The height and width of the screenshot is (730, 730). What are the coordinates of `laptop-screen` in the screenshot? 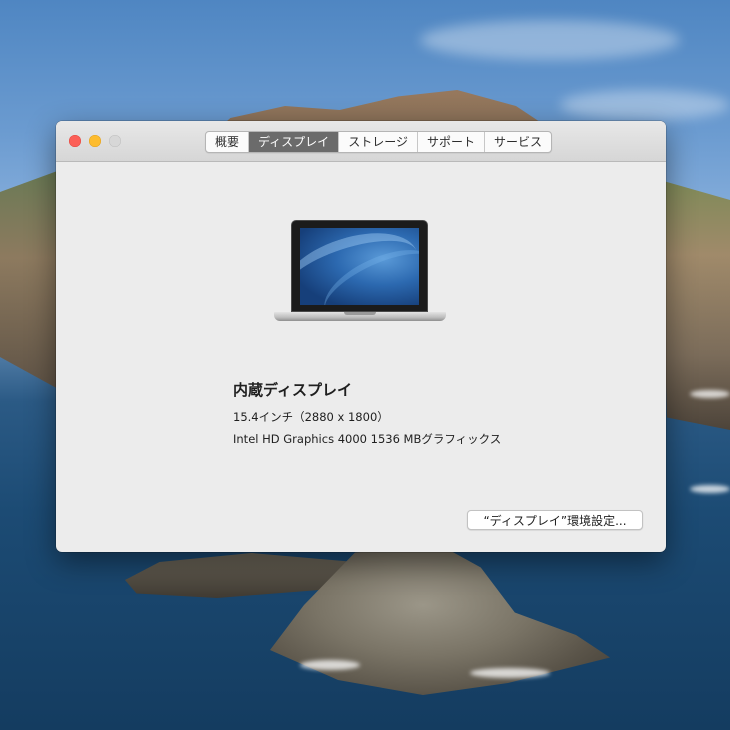 It's located at (359, 266).